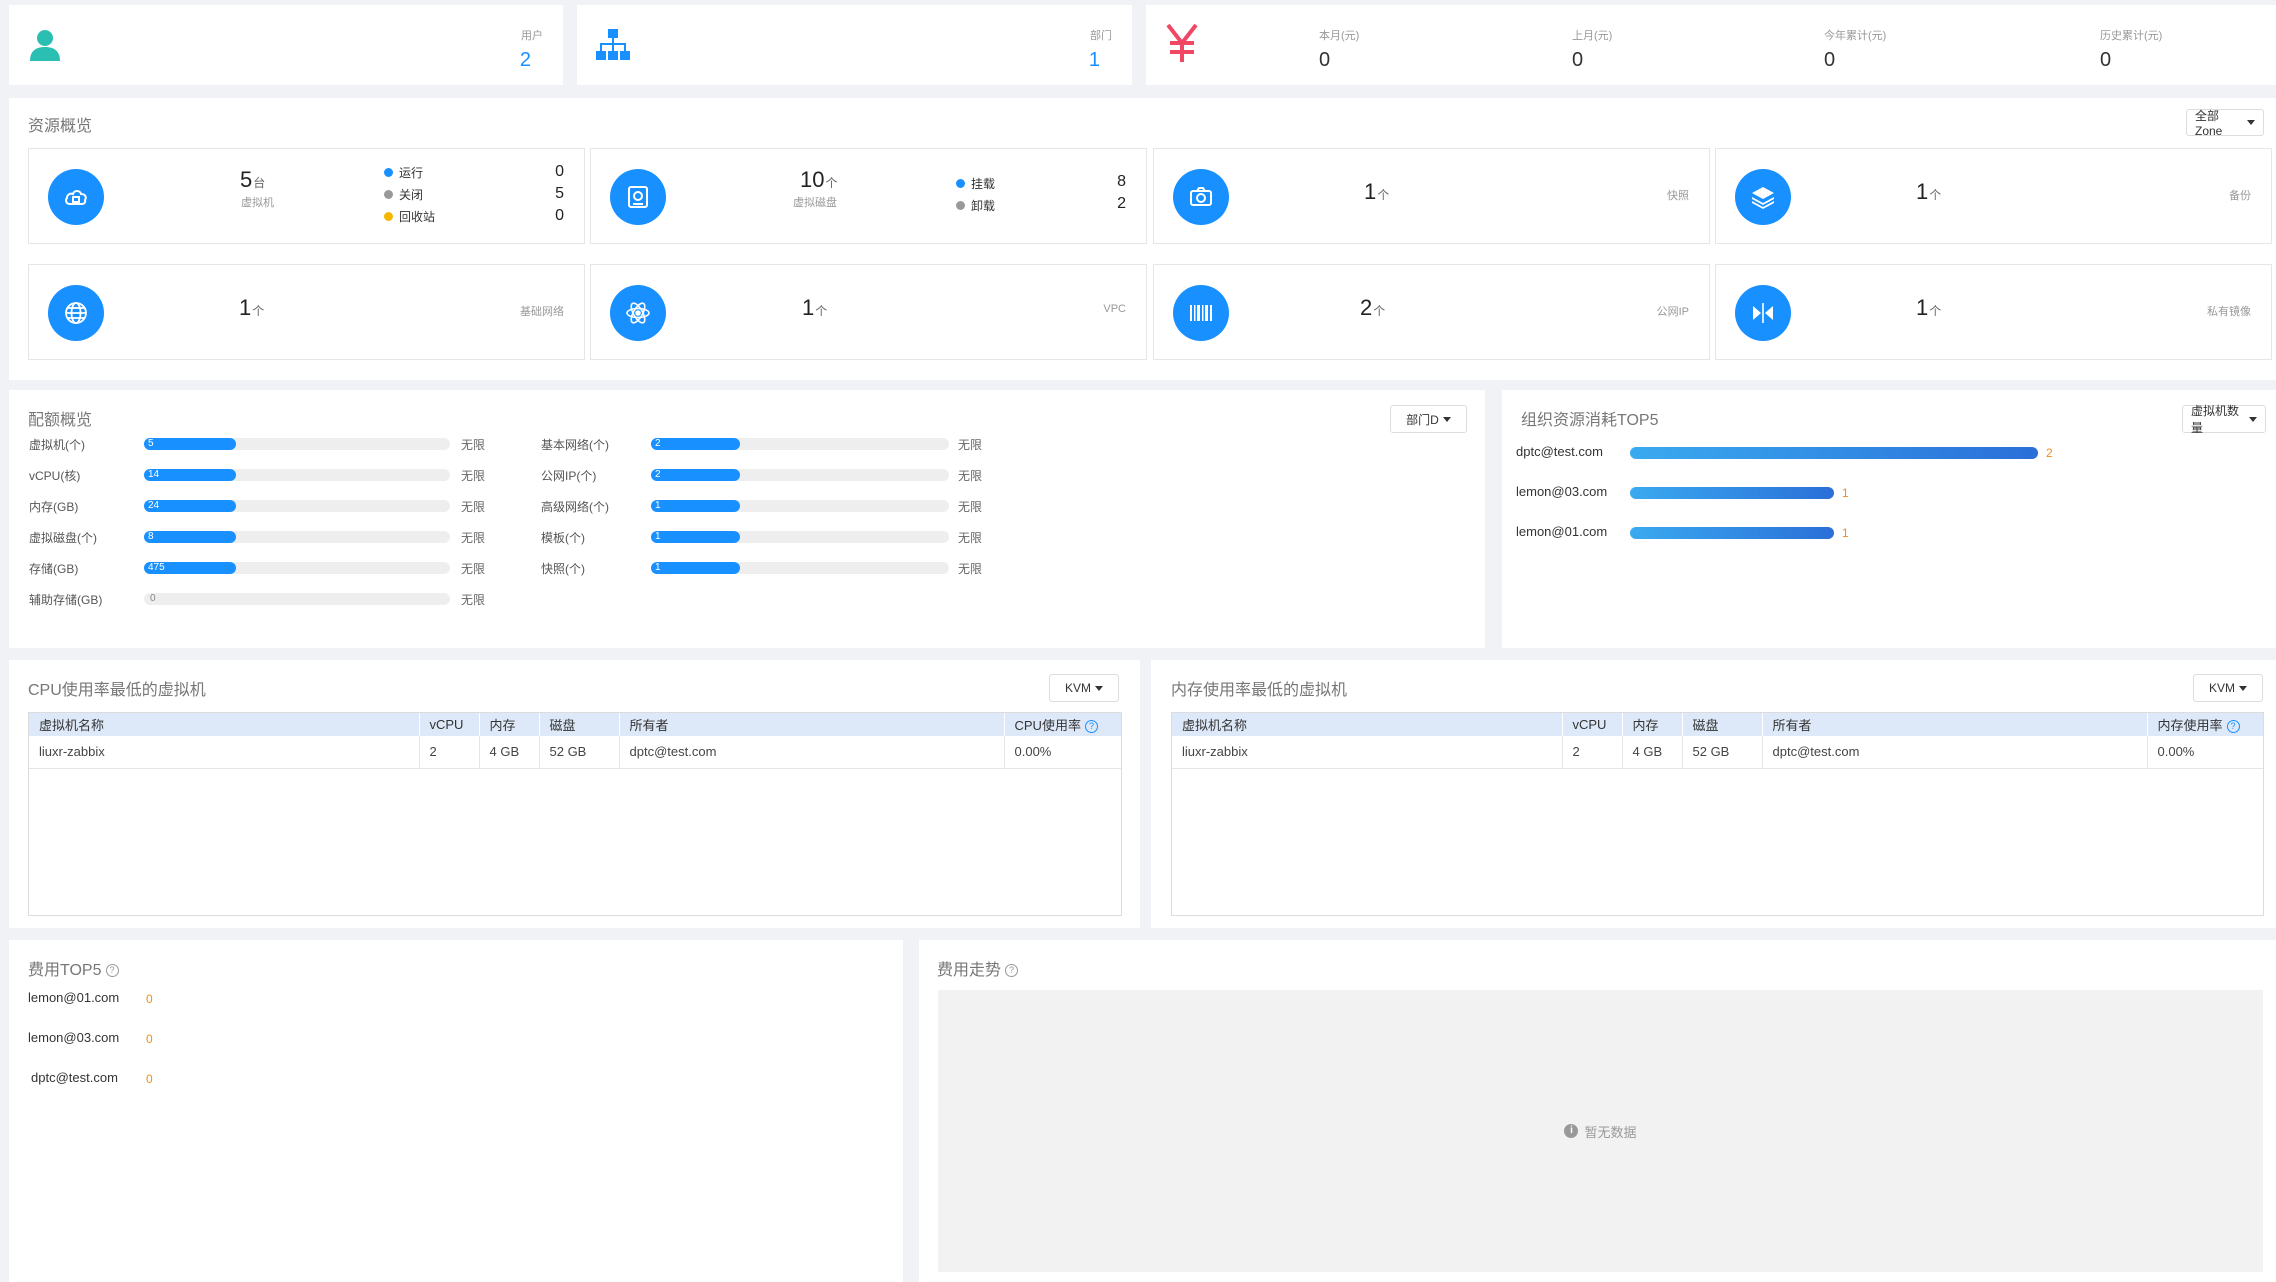 The height and width of the screenshot is (1282, 2276). I want to click on cost-year-total-label: 今年累计(元), so click(1855, 36).